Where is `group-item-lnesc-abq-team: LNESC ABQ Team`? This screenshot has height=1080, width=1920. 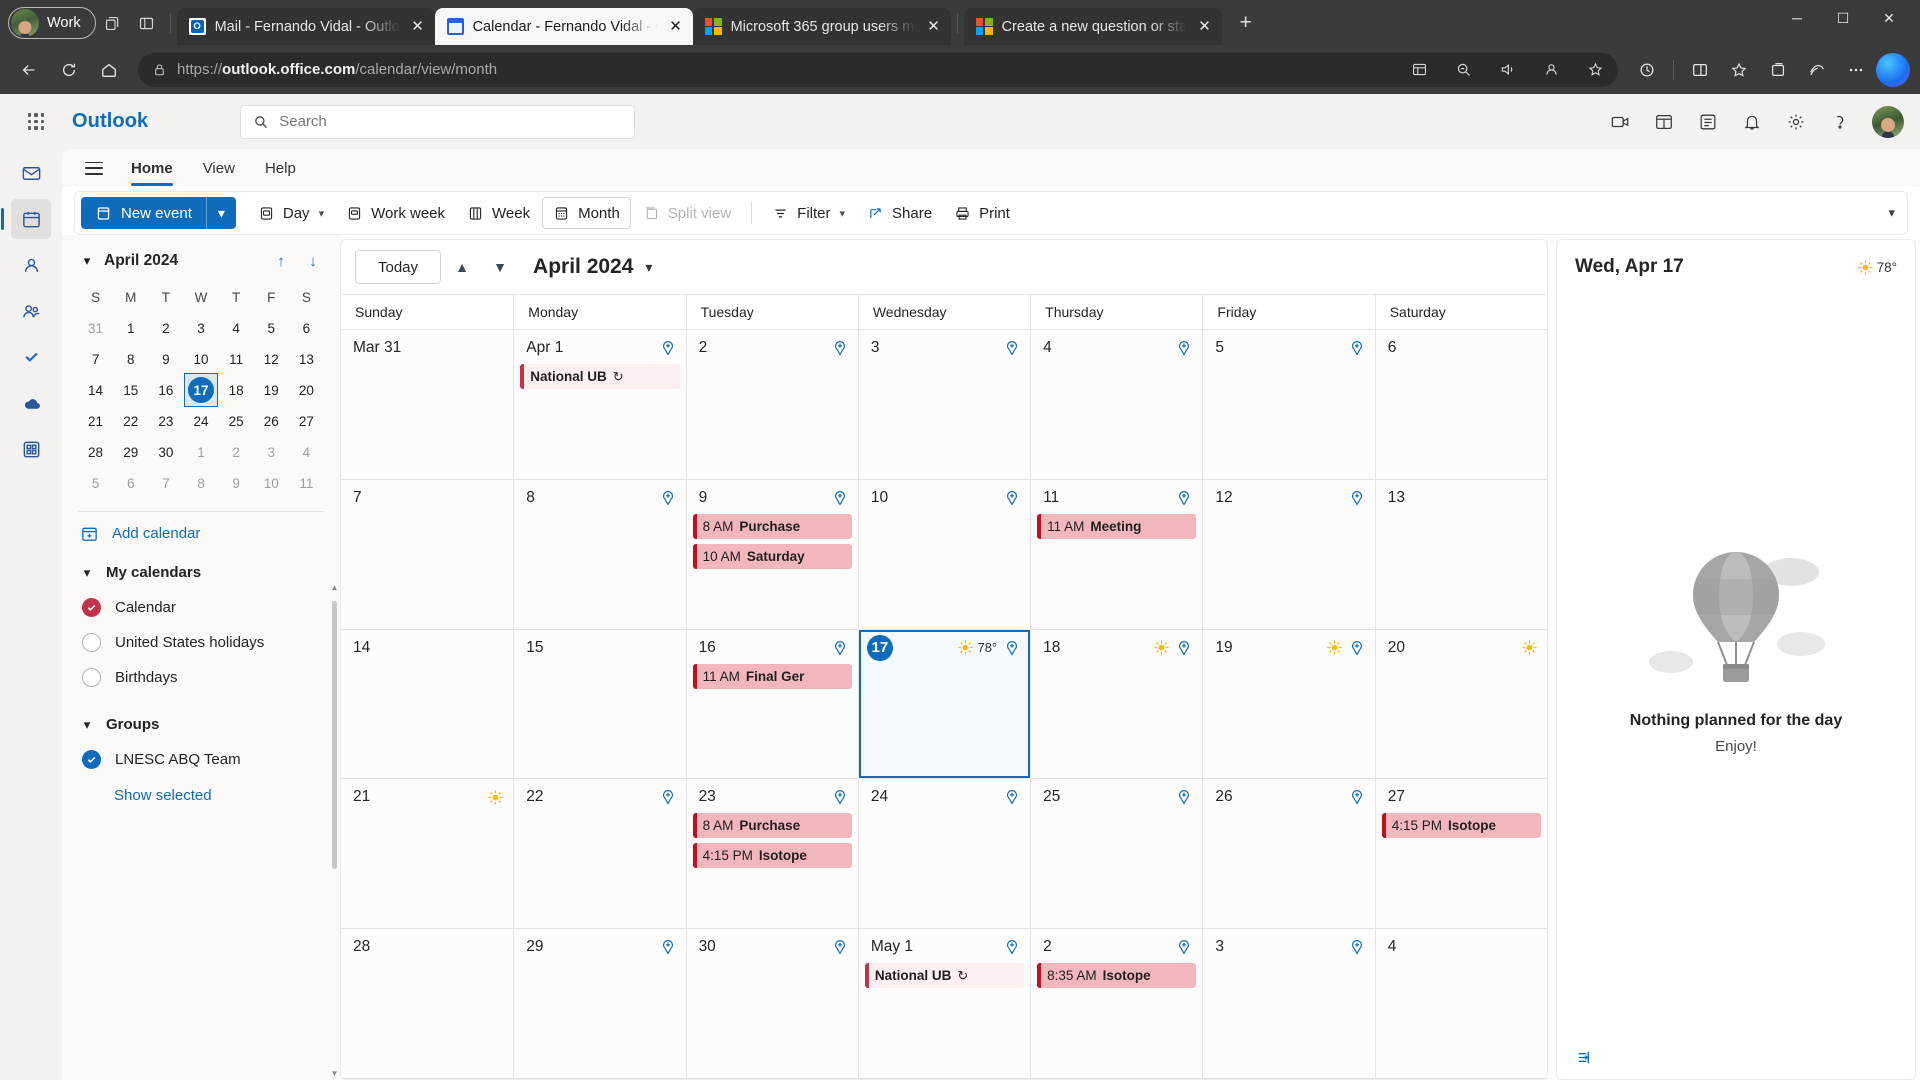 group-item-lnesc-abq-team: LNESC ABQ Team is located at coordinates (201, 759).